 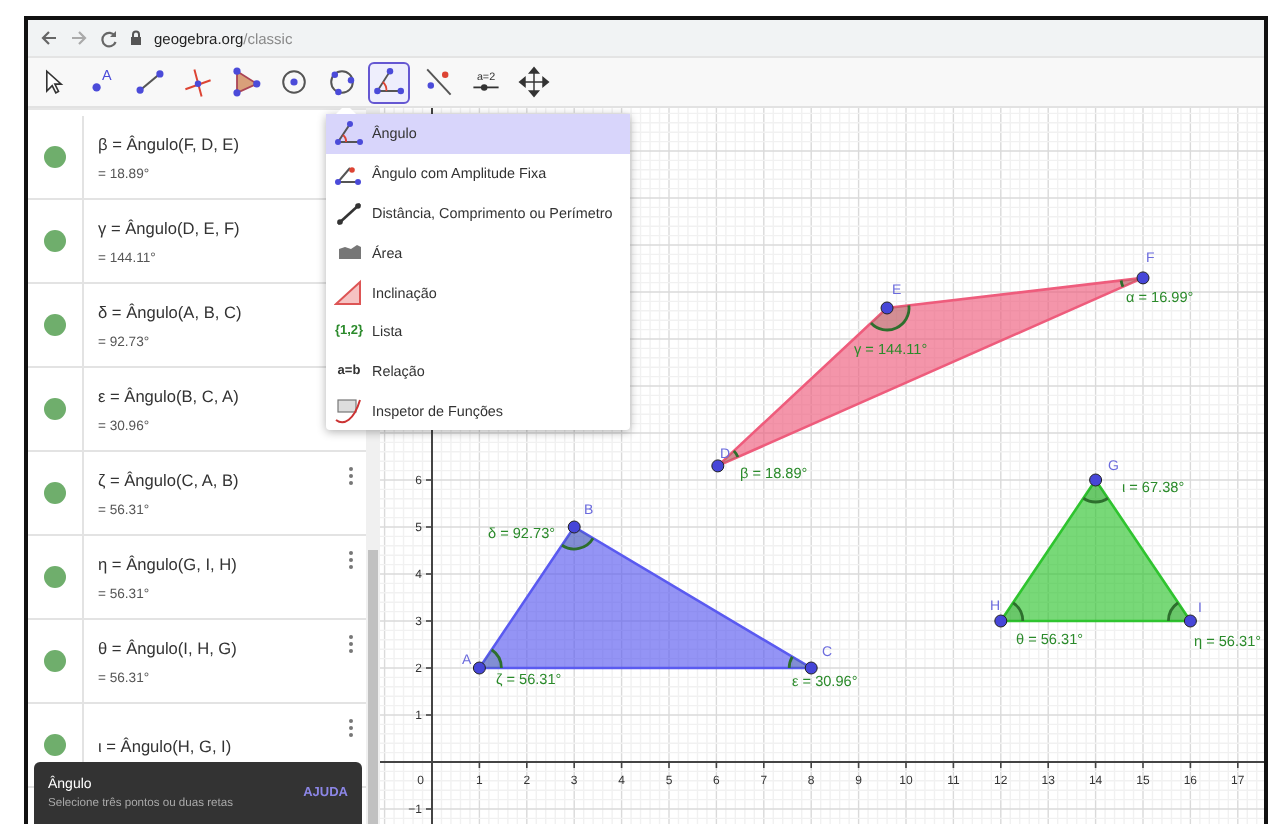 I want to click on definition-text: δ = Ângulo(A, B, C), so click(x=170, y=311).